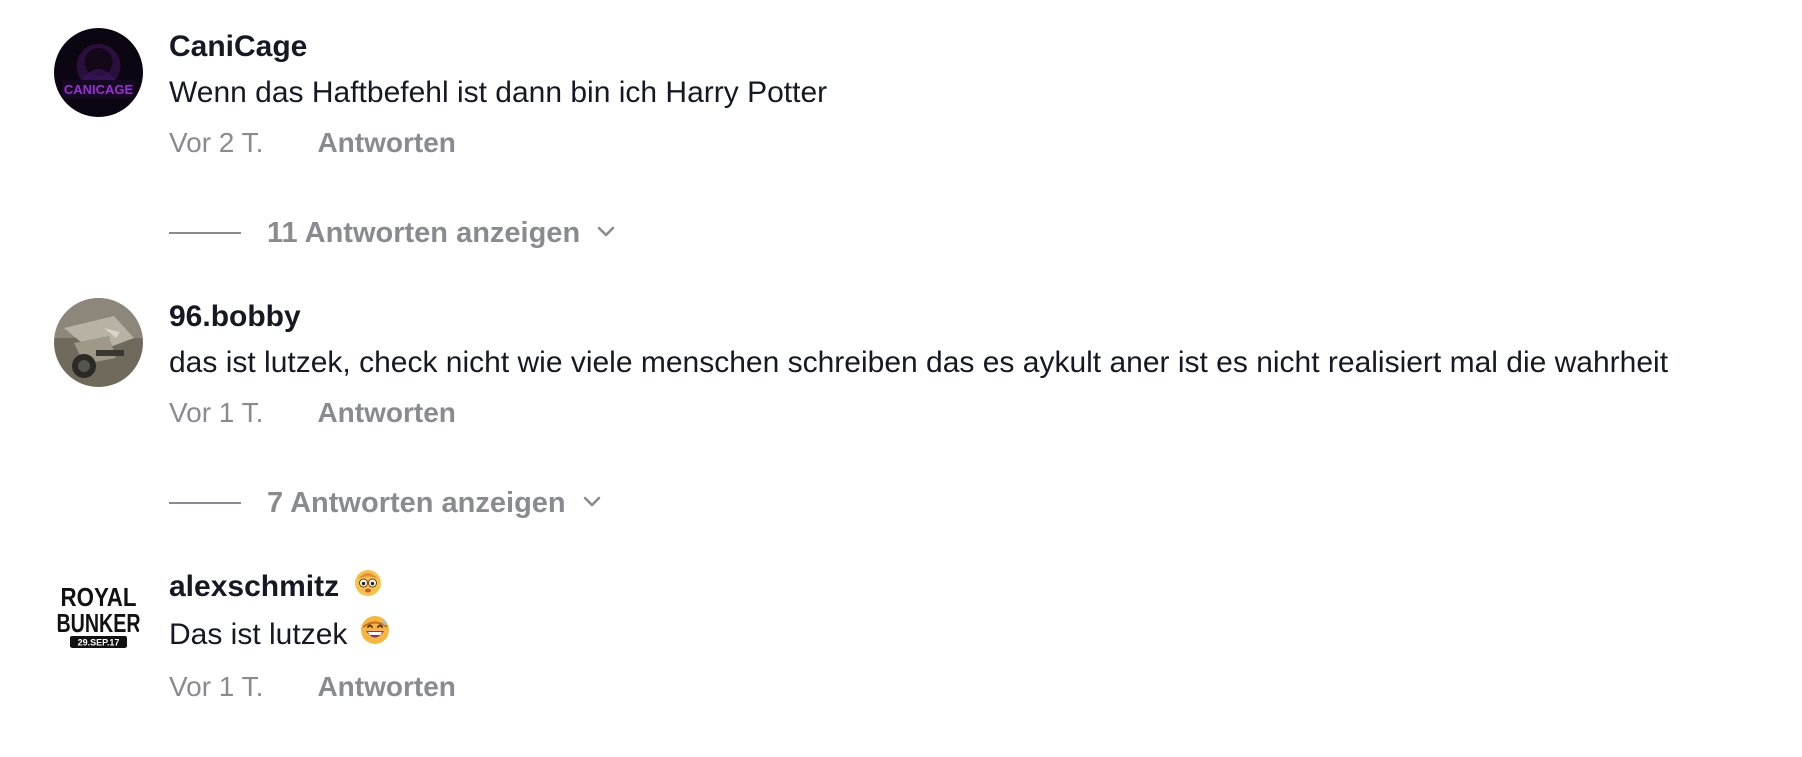 The image size is (1802, 757). I want to click on comment-meta: Vor 2 T. Antworten, so click(985, 143).